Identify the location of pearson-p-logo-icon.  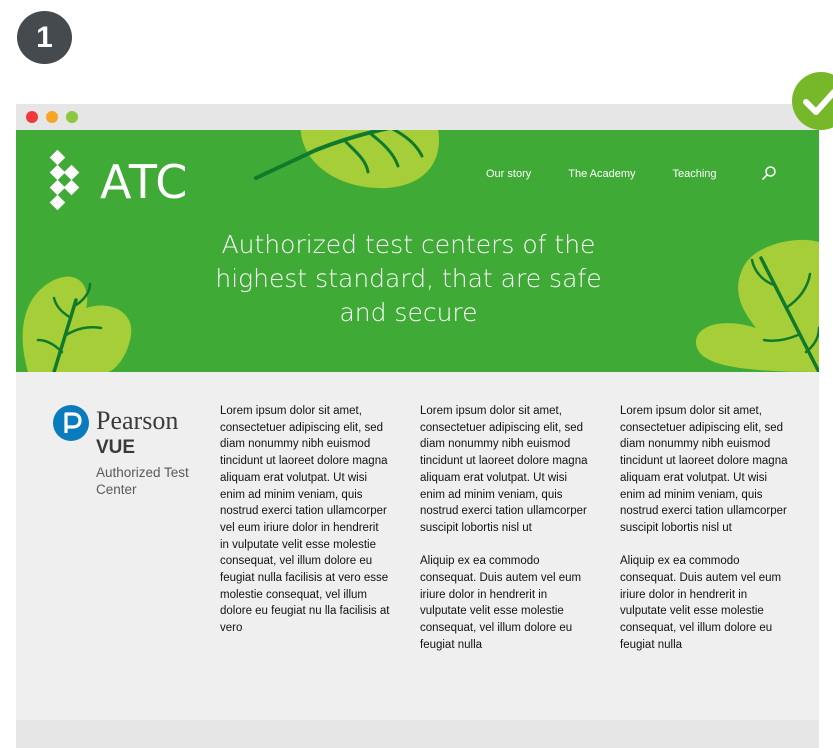
(71, 423).